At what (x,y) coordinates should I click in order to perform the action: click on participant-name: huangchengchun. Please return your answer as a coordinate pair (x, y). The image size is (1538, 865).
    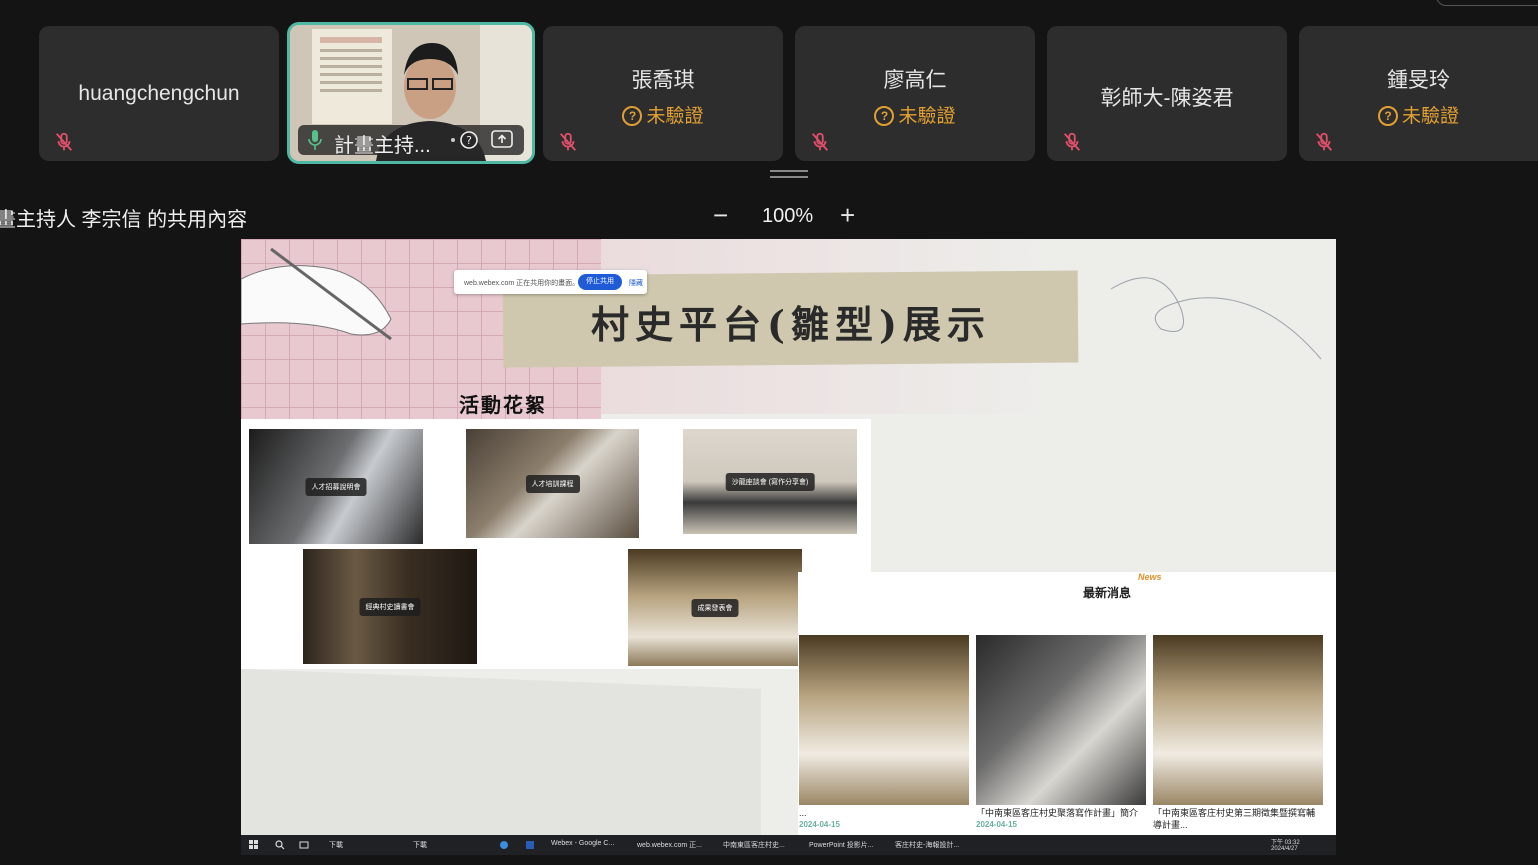
    Looking at the image, I should click on (159, 93).